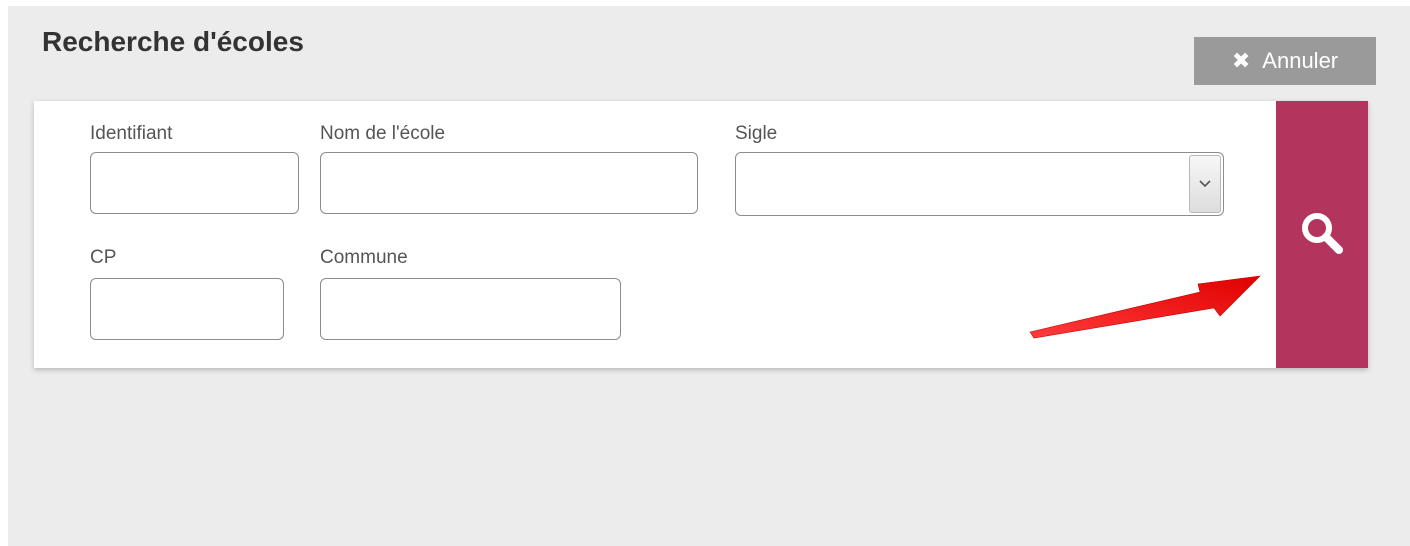 The width and height of the screenshot is (1410, 546). I want to click on sigle-select, so click(979, 184).